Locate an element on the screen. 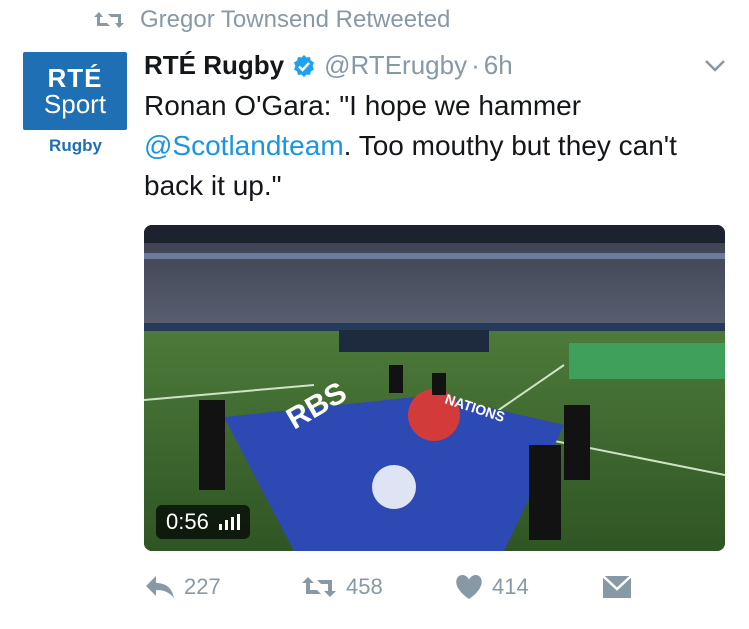  author-handle: @RTErugby is located at coordinates (395, 65).